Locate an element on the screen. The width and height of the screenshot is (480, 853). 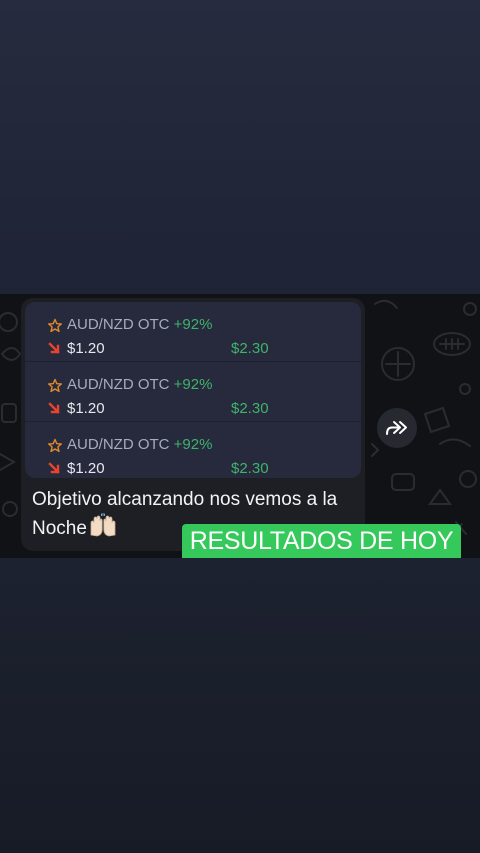
message-line-2: Noche is located at coordinates (59, 528).